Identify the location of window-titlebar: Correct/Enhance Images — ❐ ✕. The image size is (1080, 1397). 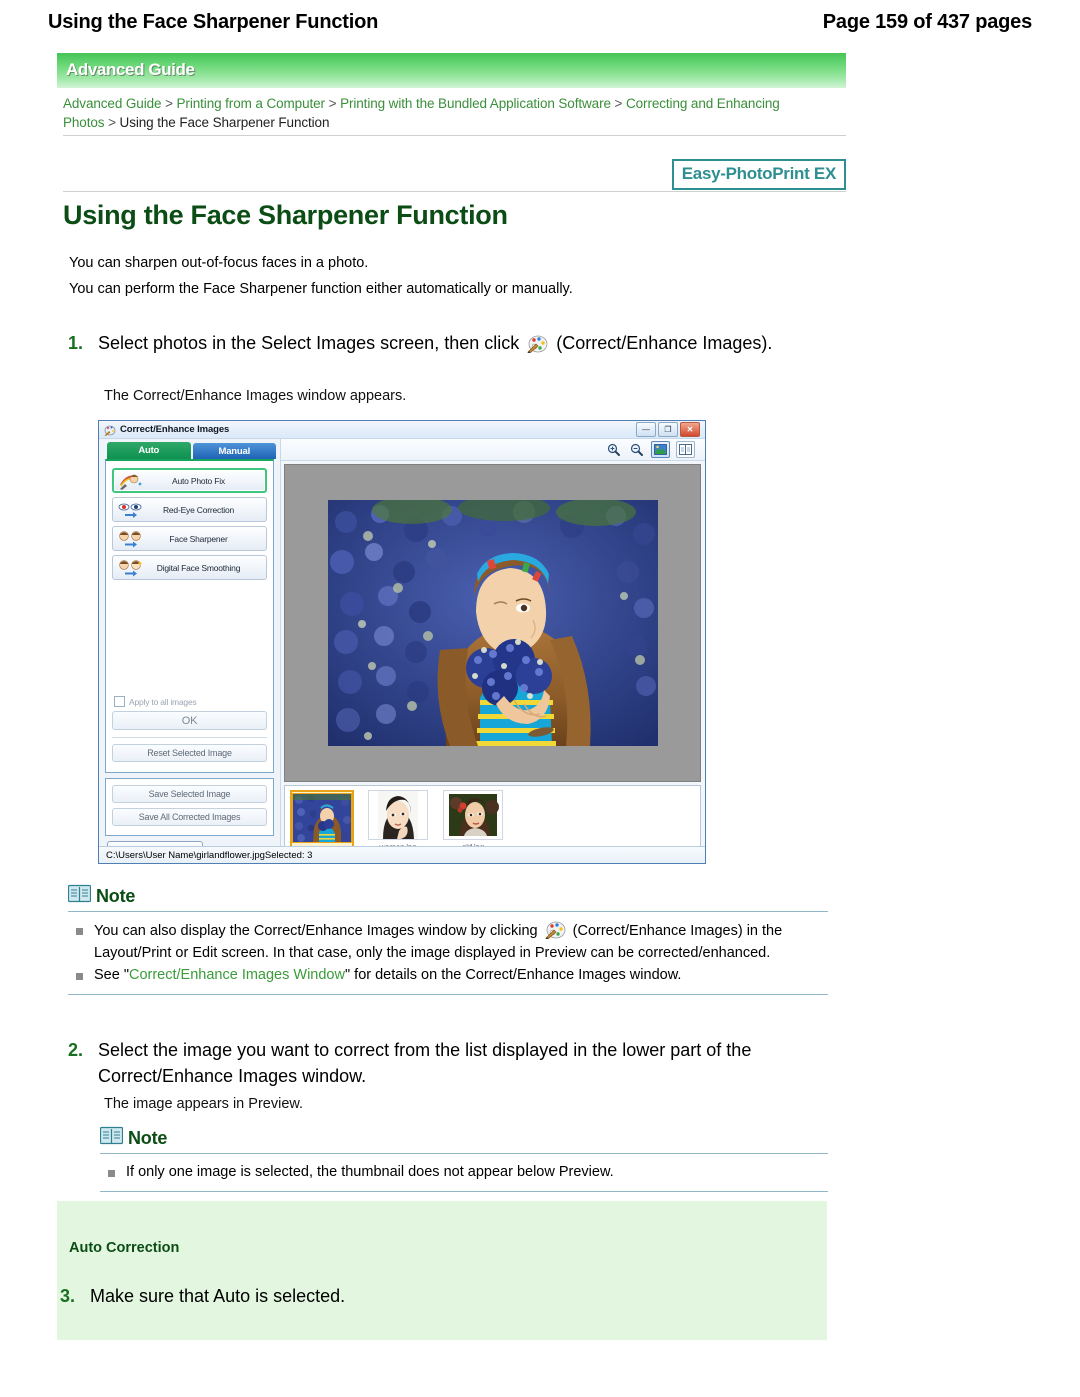
(402, 430).